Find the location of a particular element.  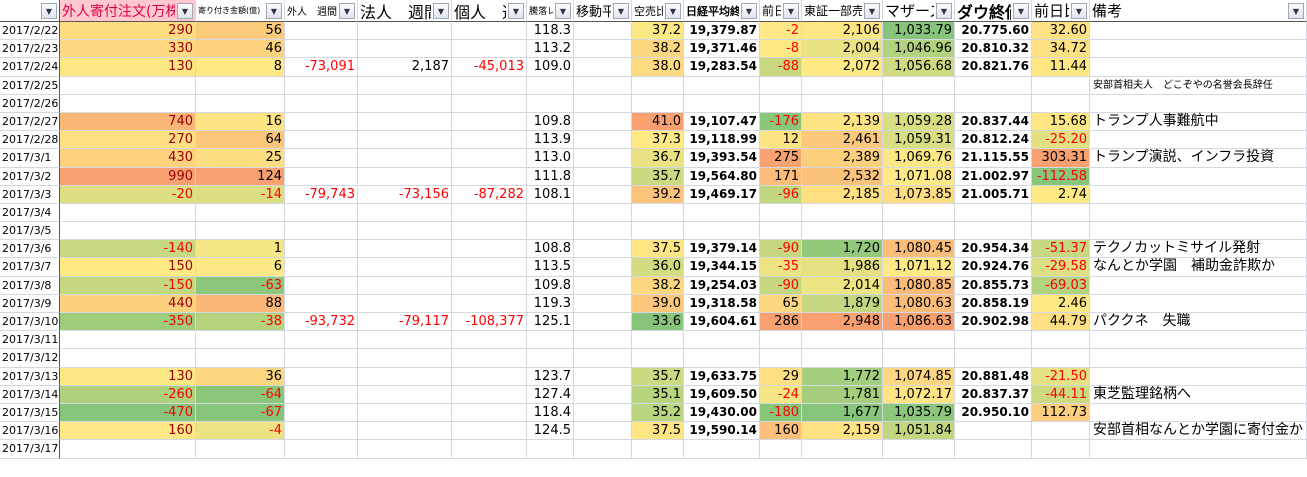

data-cell: 19,393.54 is located at coordinates (722, 158).